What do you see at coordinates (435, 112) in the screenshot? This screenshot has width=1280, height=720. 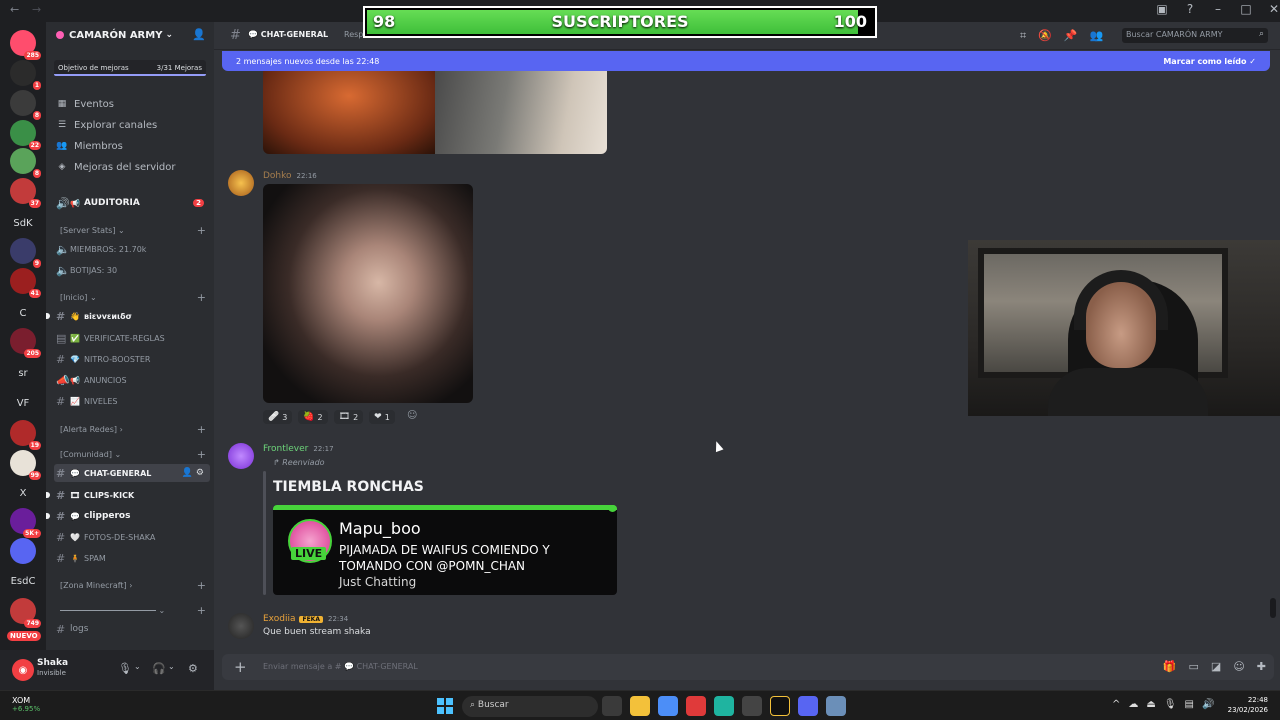 I see `image-attachment` at bounding box center [435, 112].